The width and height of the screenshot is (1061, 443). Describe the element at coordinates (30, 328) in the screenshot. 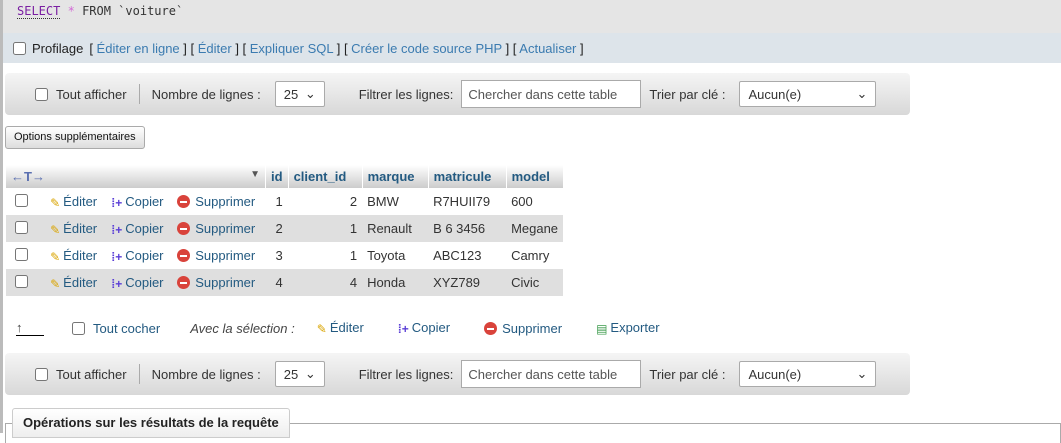

I see `arrow-up-icon: ↑` at that location.